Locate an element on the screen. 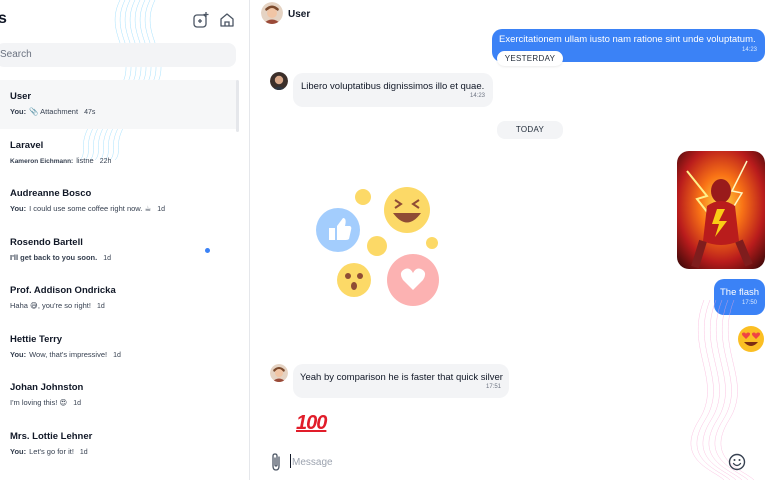 Image resolution: width=768 pixels, height=480 pixels. chat-prefix: Kameron Eichmann: is located at coordinates (42, 161).